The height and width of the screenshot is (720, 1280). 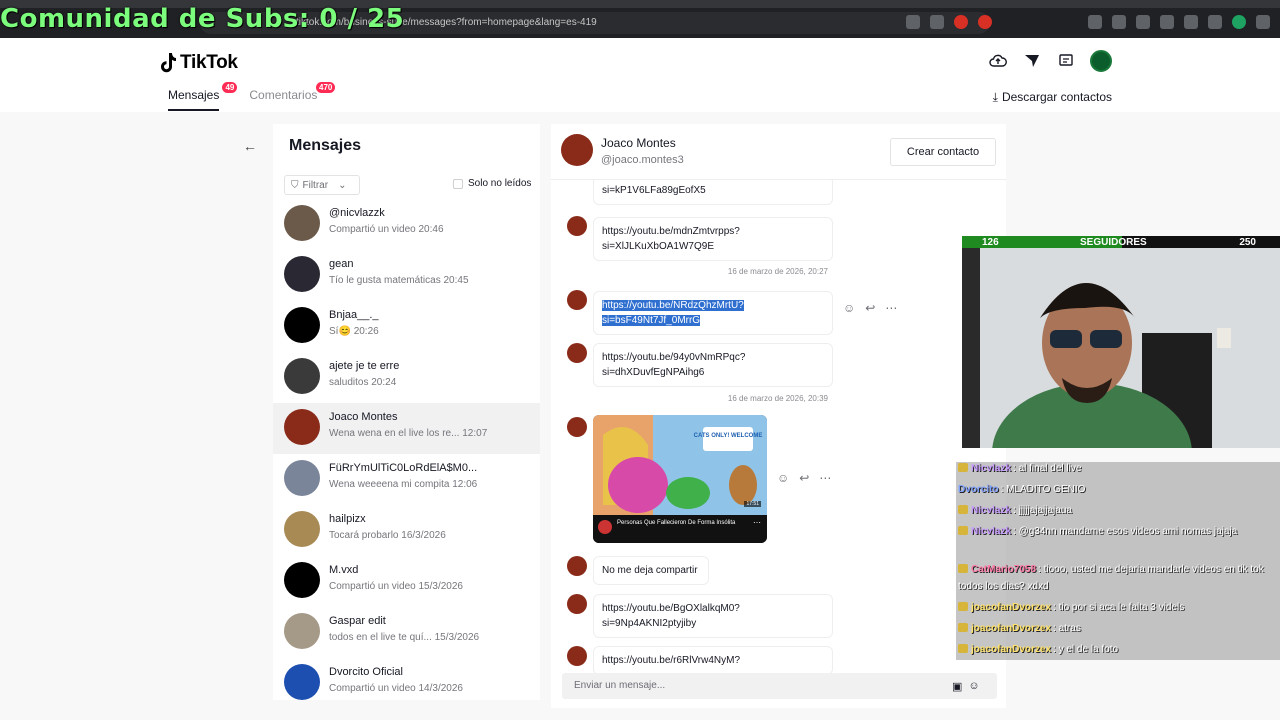 I want to click on conversation-item: M.vxd Compartió un video 15/3/2026, so click(x=406, y=581).